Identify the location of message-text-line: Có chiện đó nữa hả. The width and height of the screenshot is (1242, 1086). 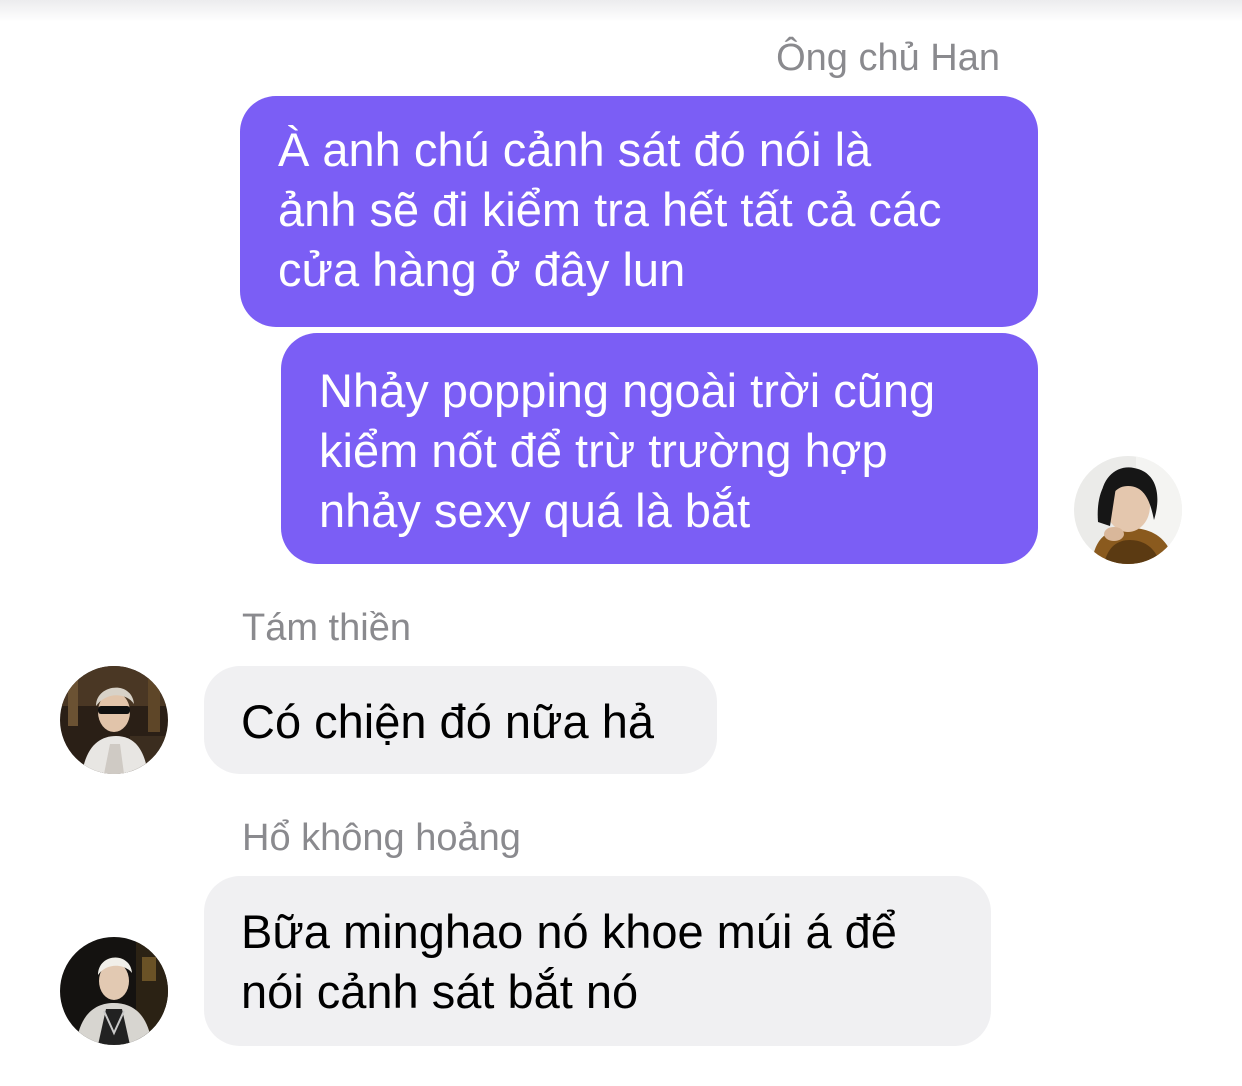
(447, 721).